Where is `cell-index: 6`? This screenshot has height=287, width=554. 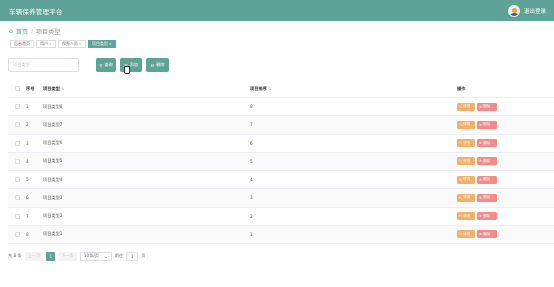
cell-index: 6 is located at coordinates (27, 198).